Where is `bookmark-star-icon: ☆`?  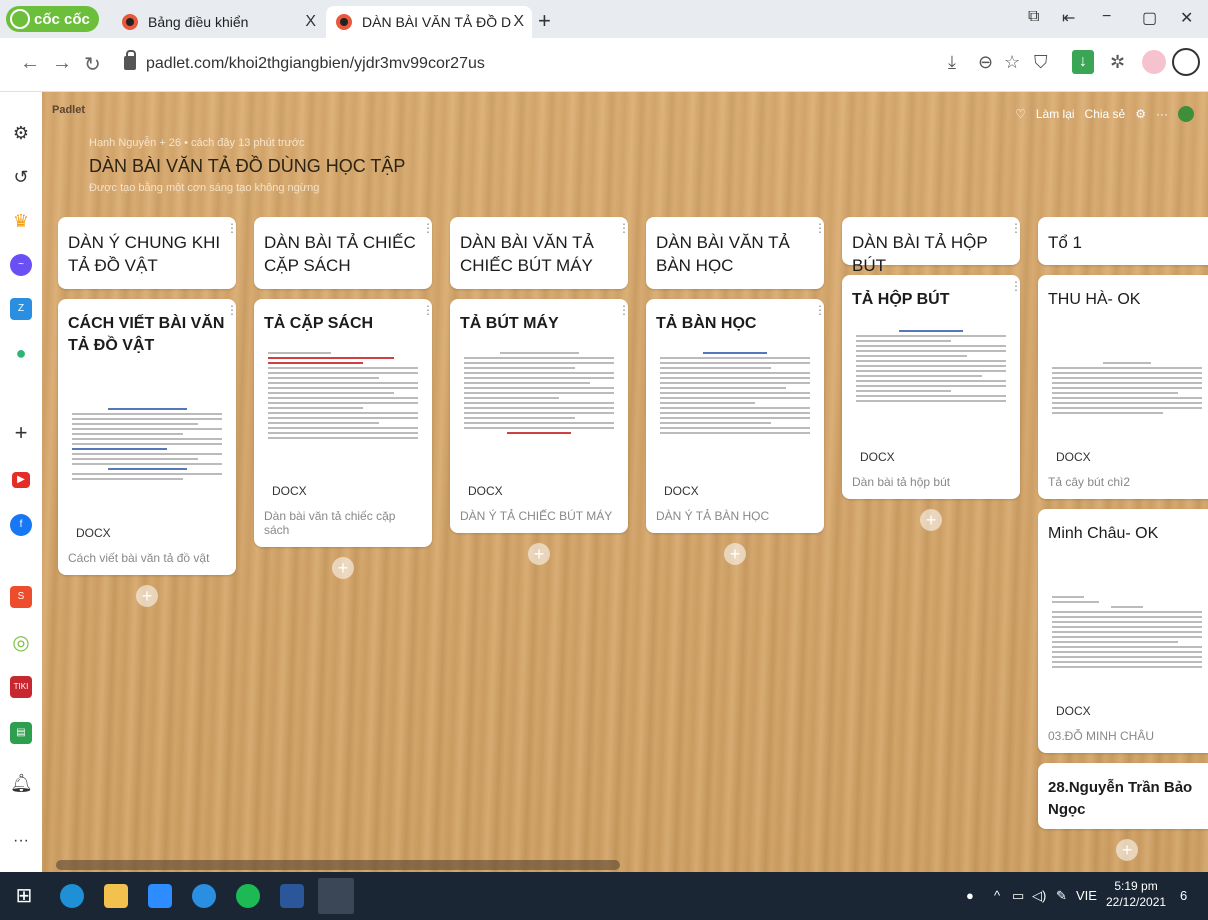
bookmark-star-icon: ☆ is located at coordinates (1012, 62).